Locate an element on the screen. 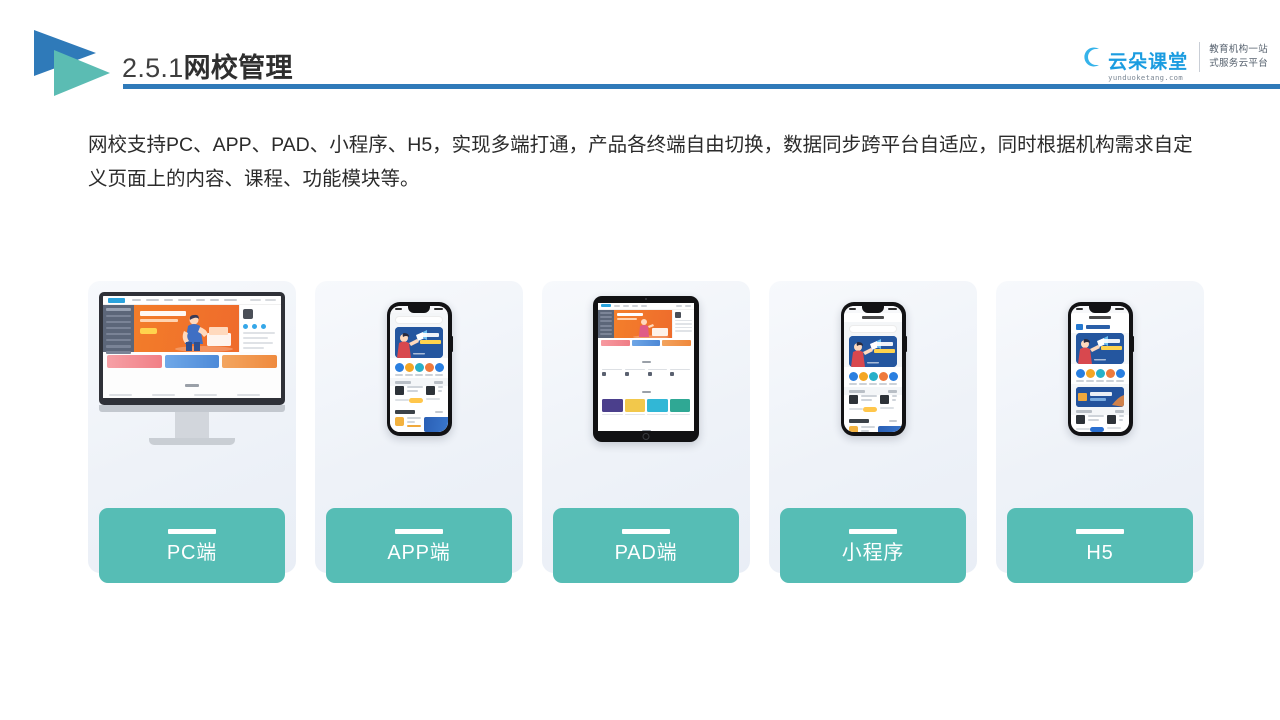 The width and height of the screenshot is (1280, 720). phone-notch is located at coordinates (419, 309).